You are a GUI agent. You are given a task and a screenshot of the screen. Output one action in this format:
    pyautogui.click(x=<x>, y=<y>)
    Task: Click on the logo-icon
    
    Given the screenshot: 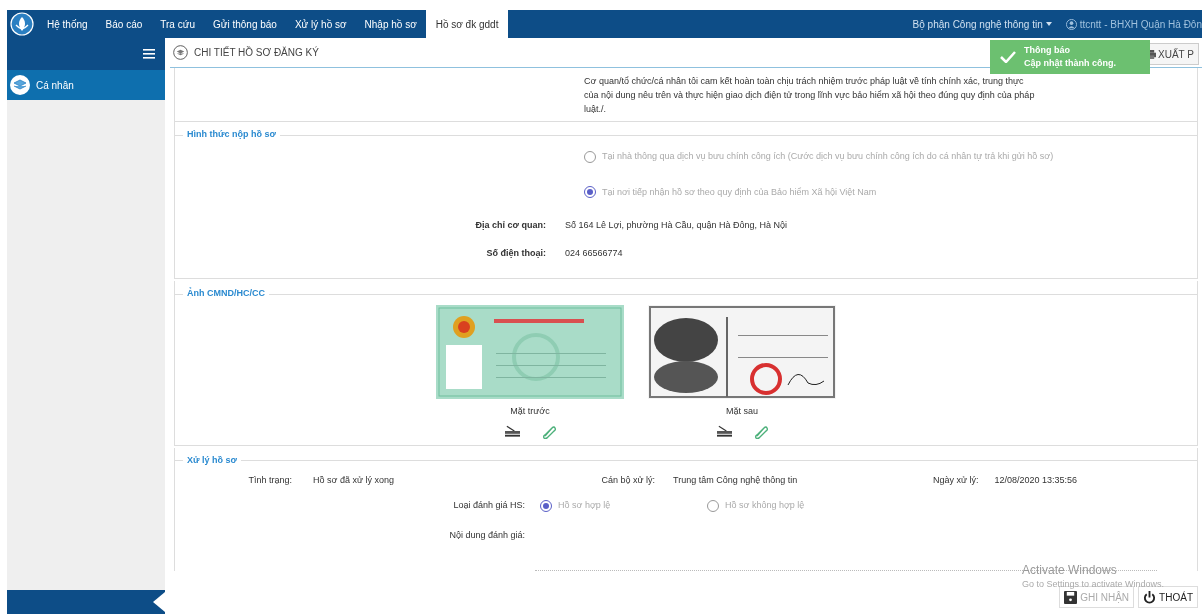 What is the action you would take?
    pyautogui.click(x=22, y=24)
    